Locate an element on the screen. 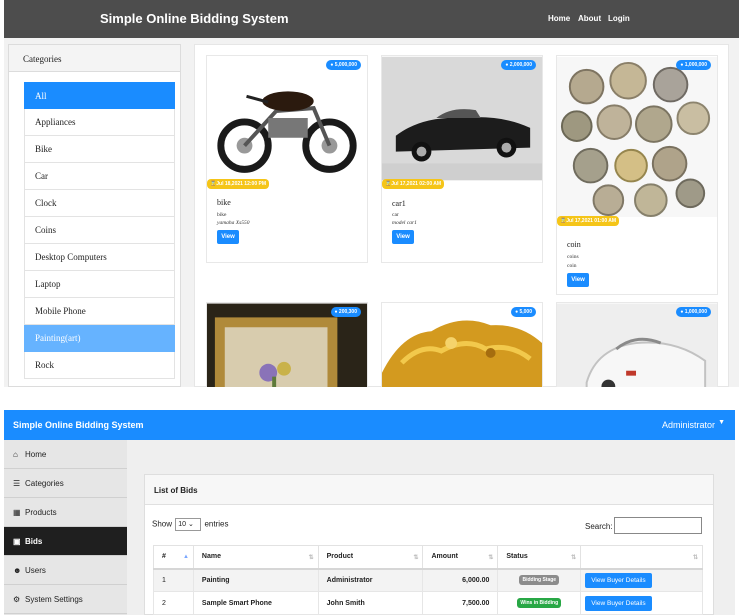  product-category: car is located at coordinates (395, 215).